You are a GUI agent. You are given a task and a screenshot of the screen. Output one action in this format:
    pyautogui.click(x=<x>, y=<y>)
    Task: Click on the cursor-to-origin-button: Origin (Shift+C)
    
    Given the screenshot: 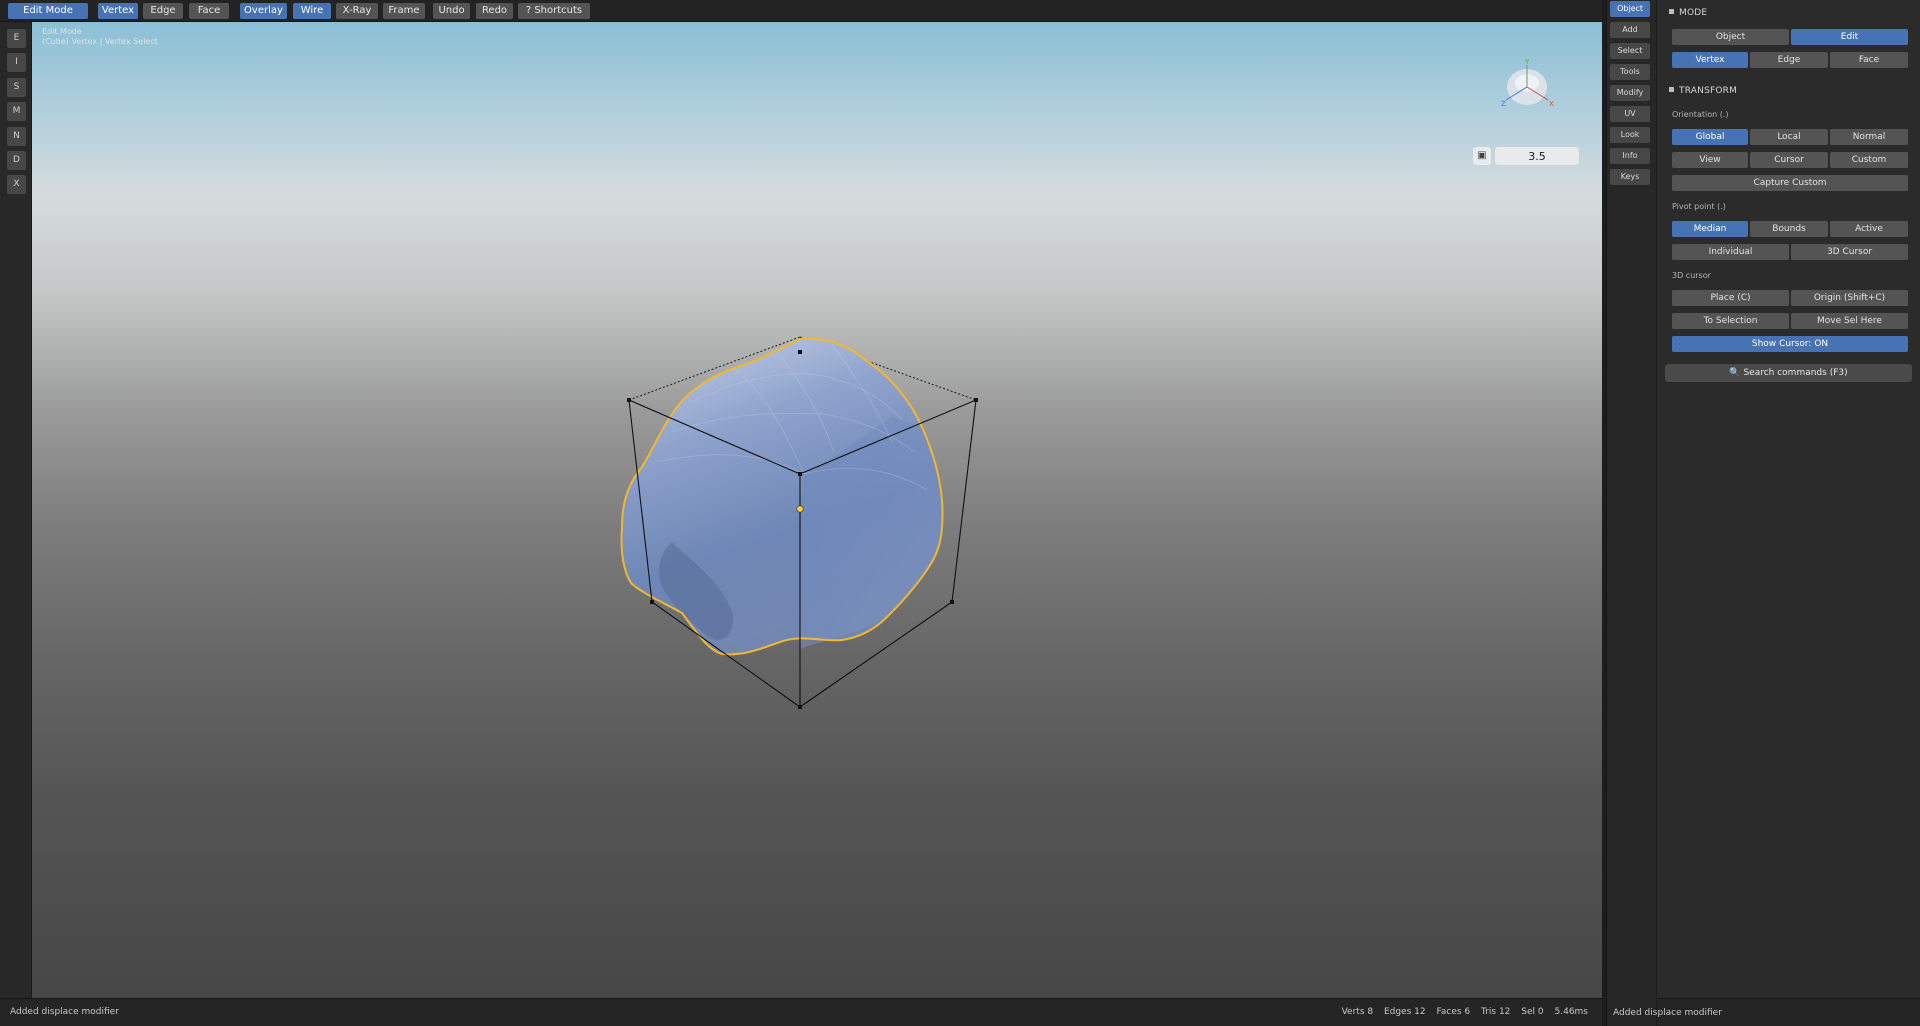 What is the action you would take?
    pyautogui.click(x=1849, y=298)
    